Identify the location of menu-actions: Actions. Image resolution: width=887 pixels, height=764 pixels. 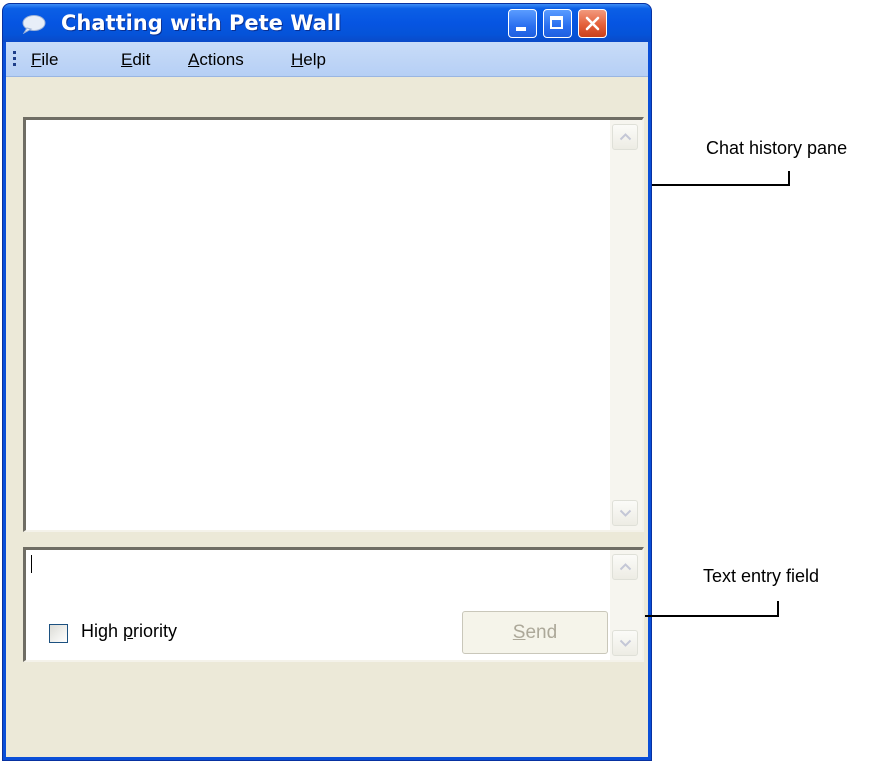
(216, 60).